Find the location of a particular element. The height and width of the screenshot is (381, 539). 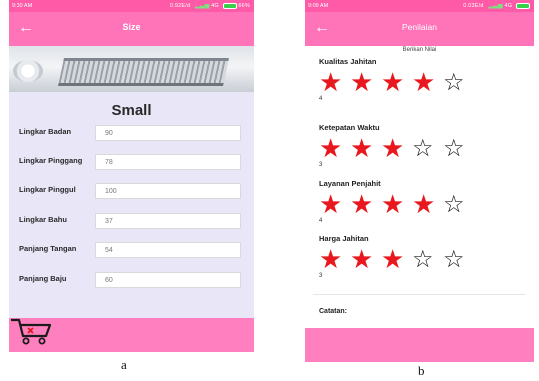

size-heading: Small is located at coordinates (131, 110).